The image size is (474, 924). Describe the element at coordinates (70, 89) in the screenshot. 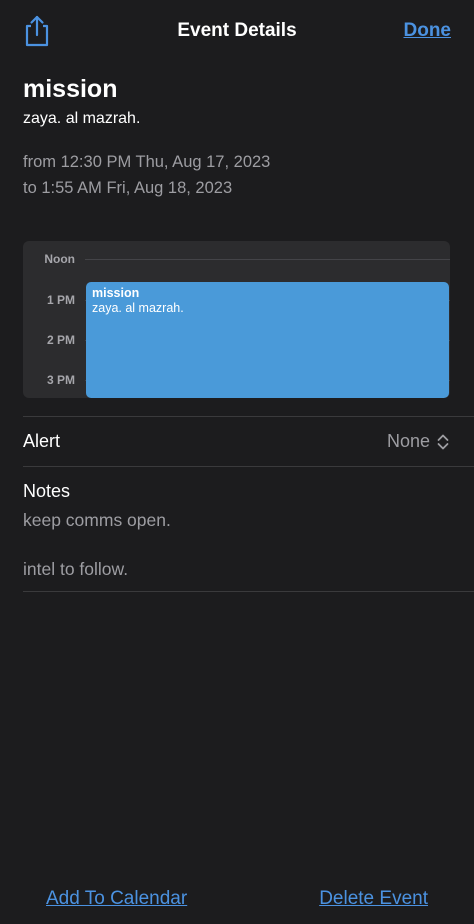

I see `event-title: mission` at that location.